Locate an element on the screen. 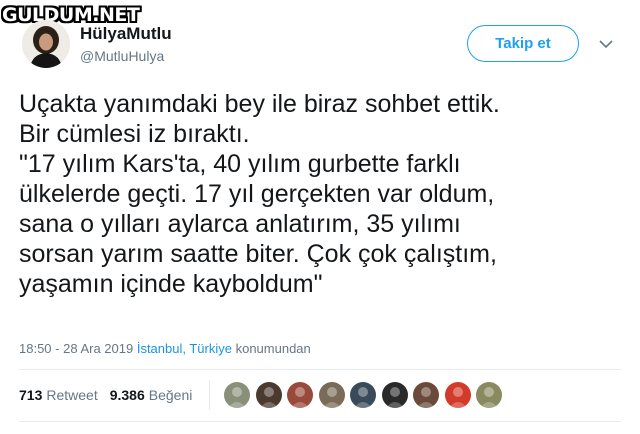 This screenshot has width=640, height=434. avatar is located at coordinates (46, 44).